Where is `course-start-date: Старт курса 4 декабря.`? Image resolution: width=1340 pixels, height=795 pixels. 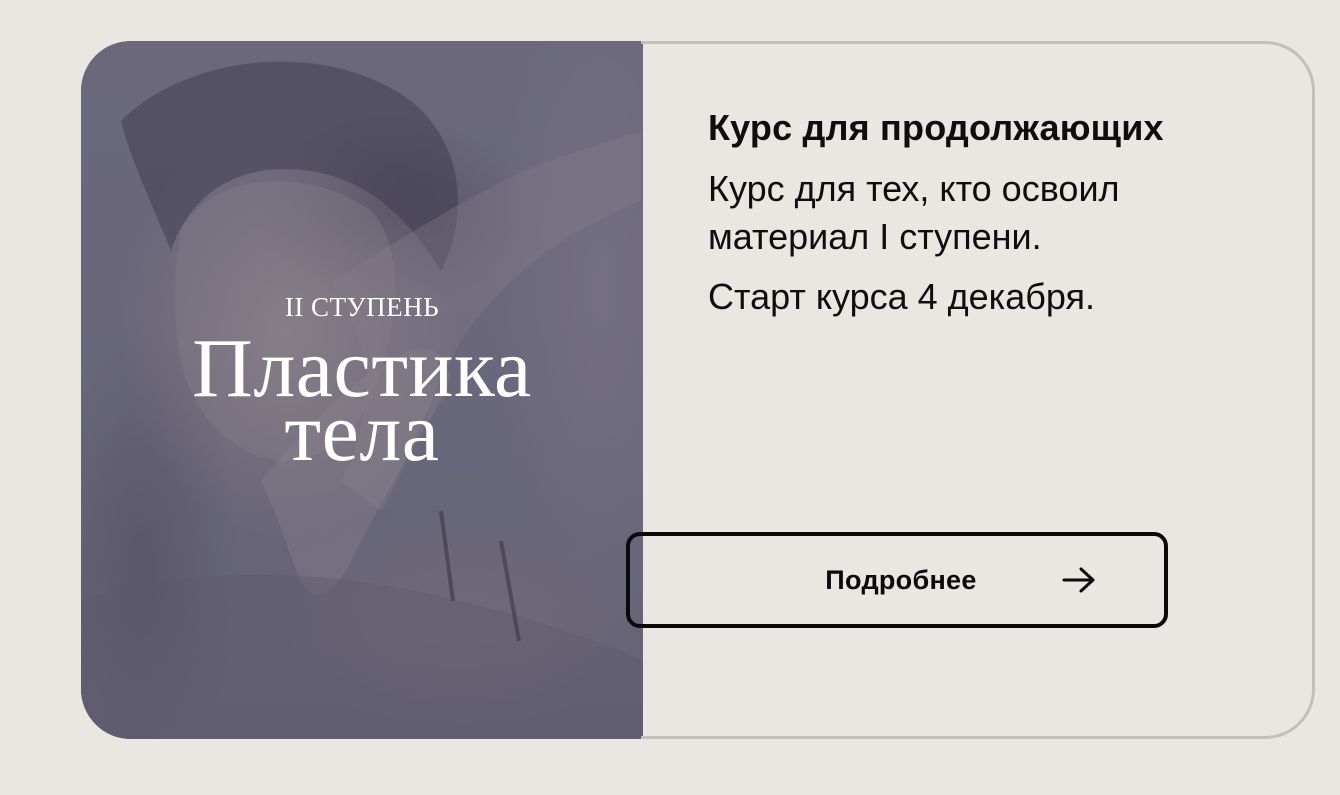 course-start-date: Старт курса 4 декабря. is located at coordinates (901, 296).